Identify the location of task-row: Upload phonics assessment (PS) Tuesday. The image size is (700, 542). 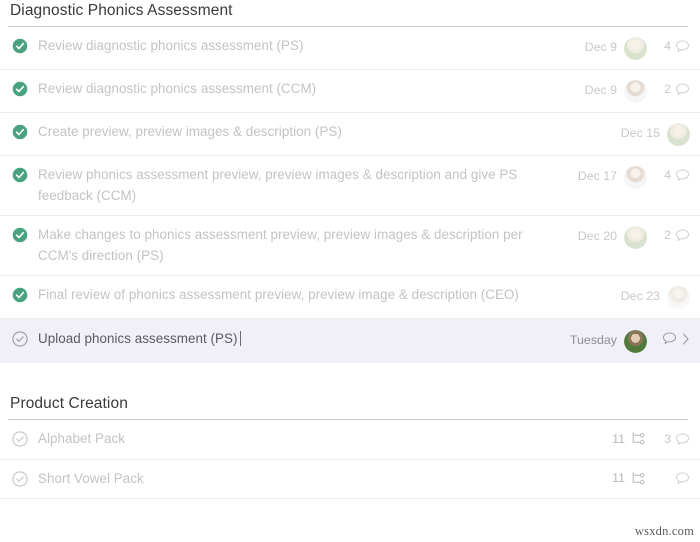
(350, 341).